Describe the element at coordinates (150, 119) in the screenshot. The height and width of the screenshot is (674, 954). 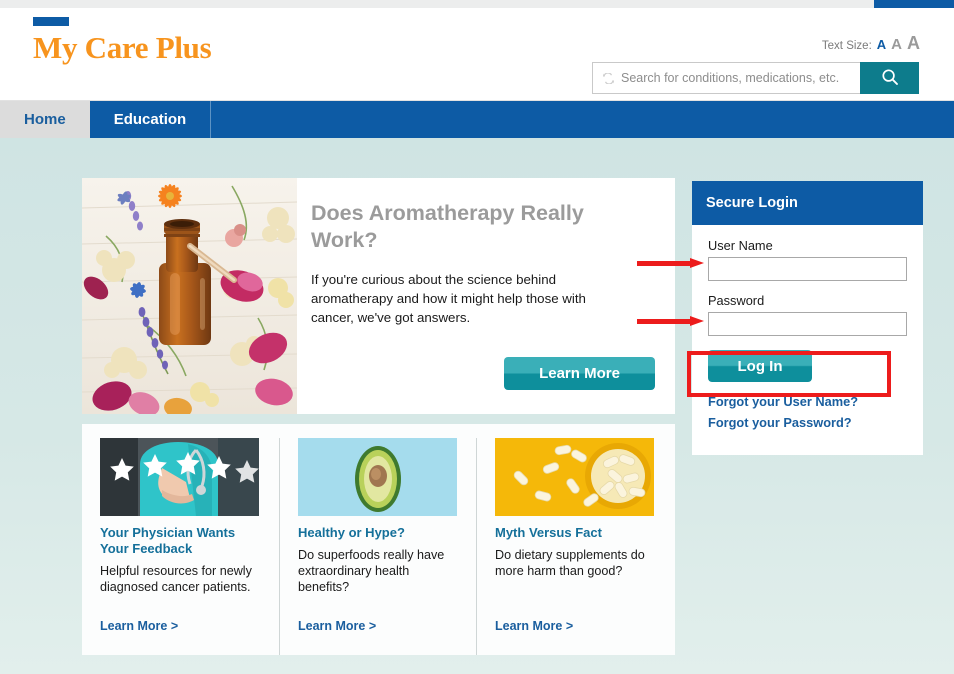
I see `nav-item-education: Education` at that location.